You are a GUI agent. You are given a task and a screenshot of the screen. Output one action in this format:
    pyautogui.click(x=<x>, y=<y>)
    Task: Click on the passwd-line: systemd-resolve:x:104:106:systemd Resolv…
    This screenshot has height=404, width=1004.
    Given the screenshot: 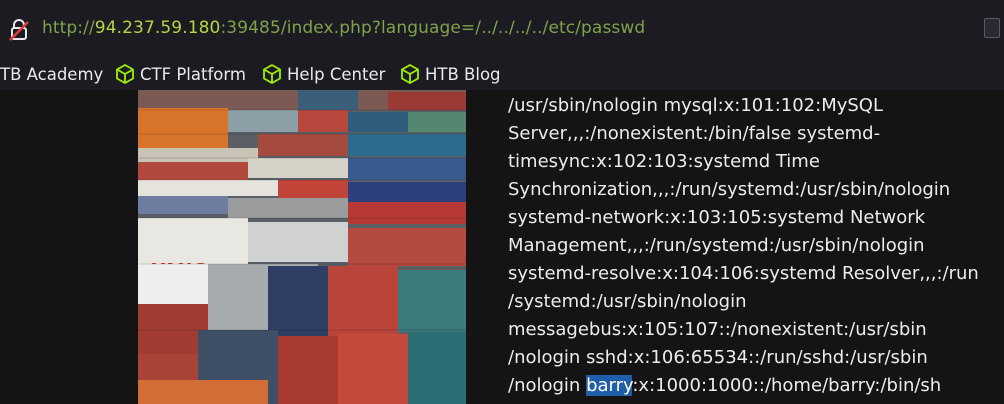 What is the action you would take?
    pyautogui.click(x=743, y=273)
    